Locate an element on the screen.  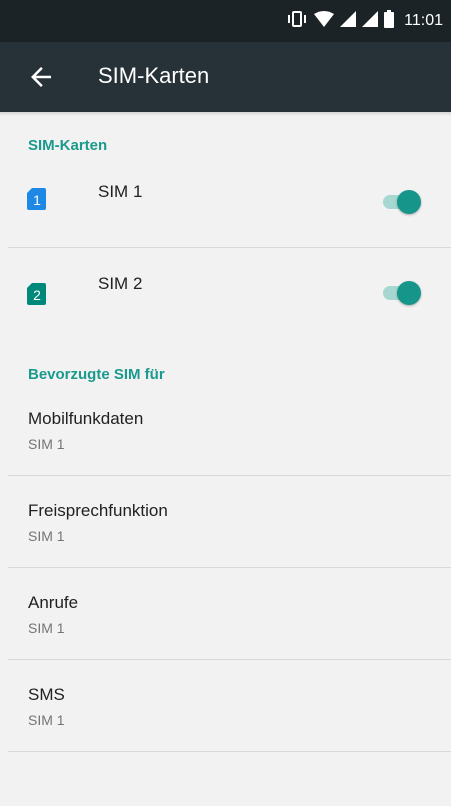
back-button is located at coordinates (41, 77).